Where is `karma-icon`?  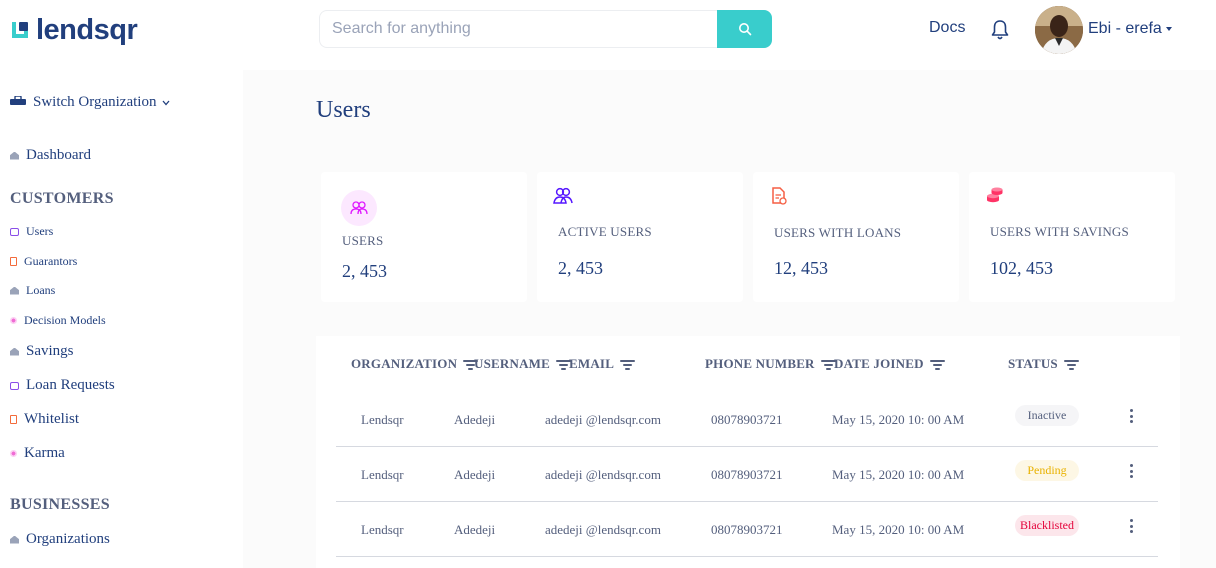
karma-icon is located at coordinates (13, 453).